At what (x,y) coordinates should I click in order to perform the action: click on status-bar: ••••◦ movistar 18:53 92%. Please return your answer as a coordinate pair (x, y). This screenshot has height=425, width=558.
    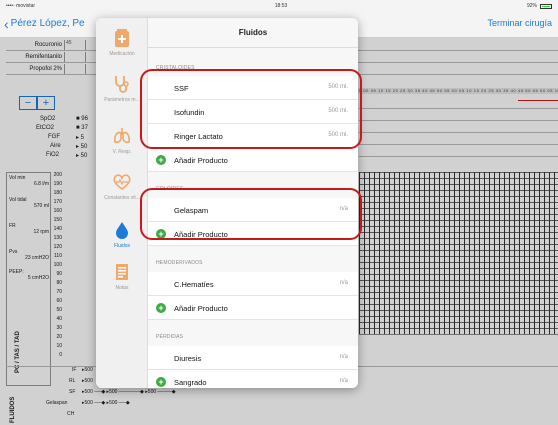
    Looking at the image, I should click on (279, 6).